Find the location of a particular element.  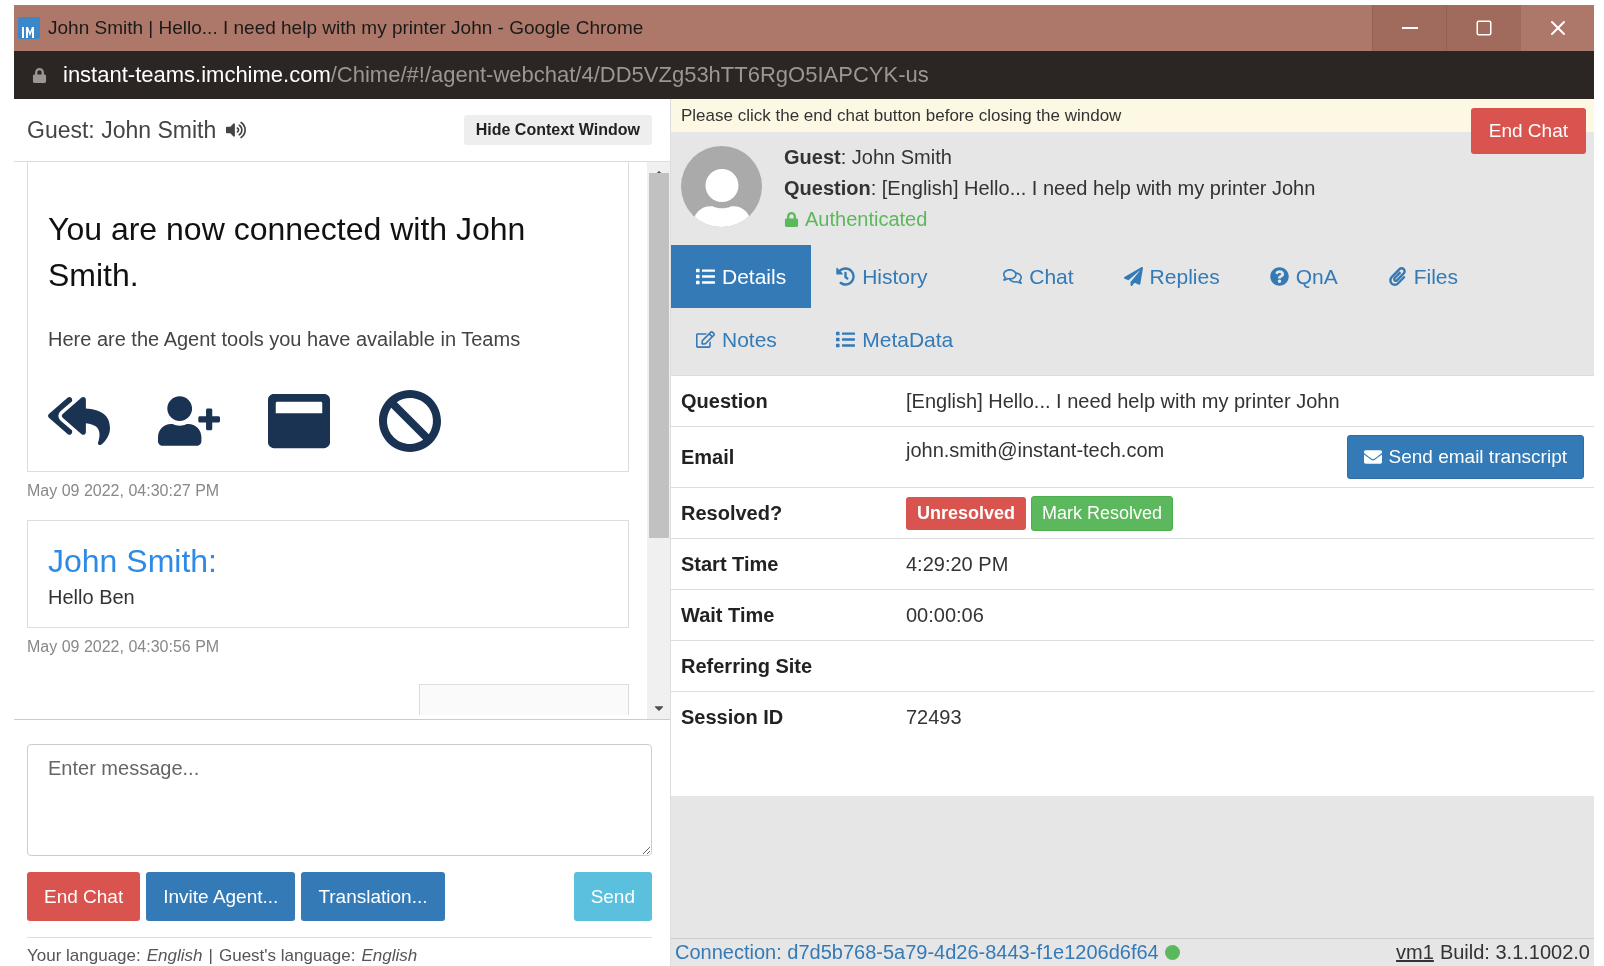

build-text: Build: 3.1.1002.0 is located at coordinates (1514, 952).